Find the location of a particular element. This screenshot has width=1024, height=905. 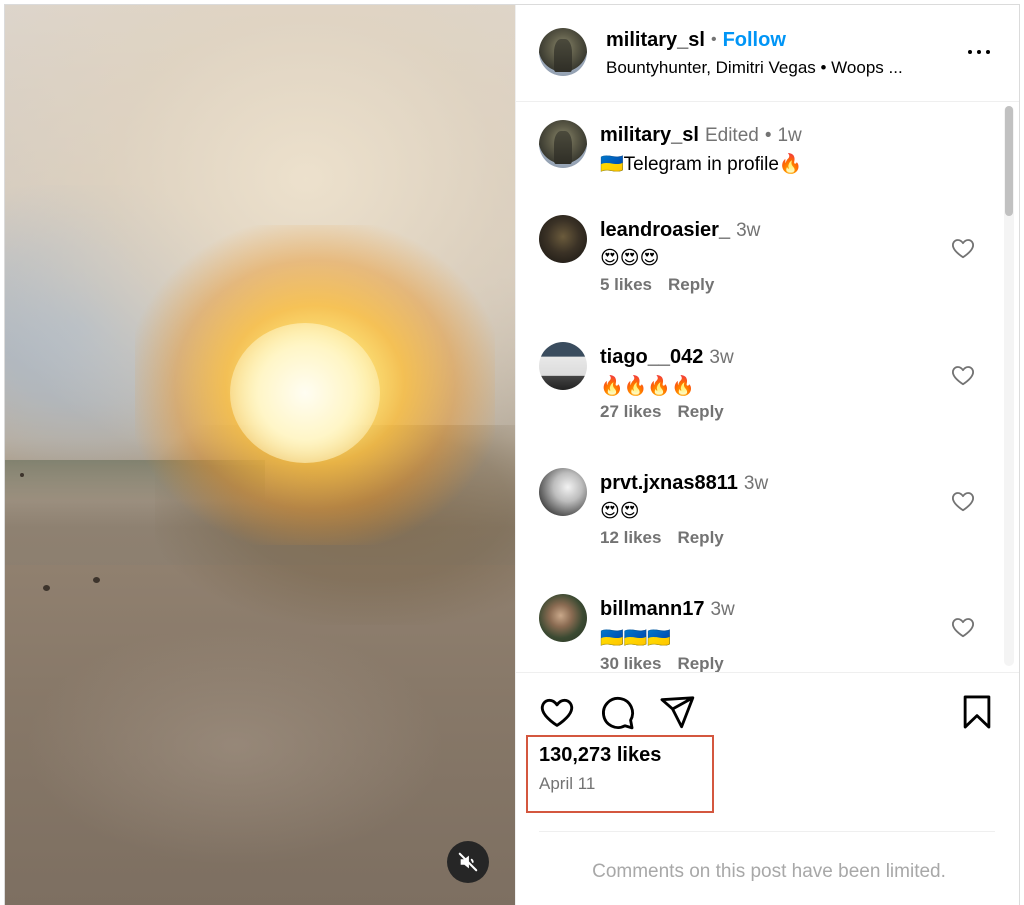

comment-text: 🇺🇦🇺🇦🇺🇦 is located at coordinates (635, 638).